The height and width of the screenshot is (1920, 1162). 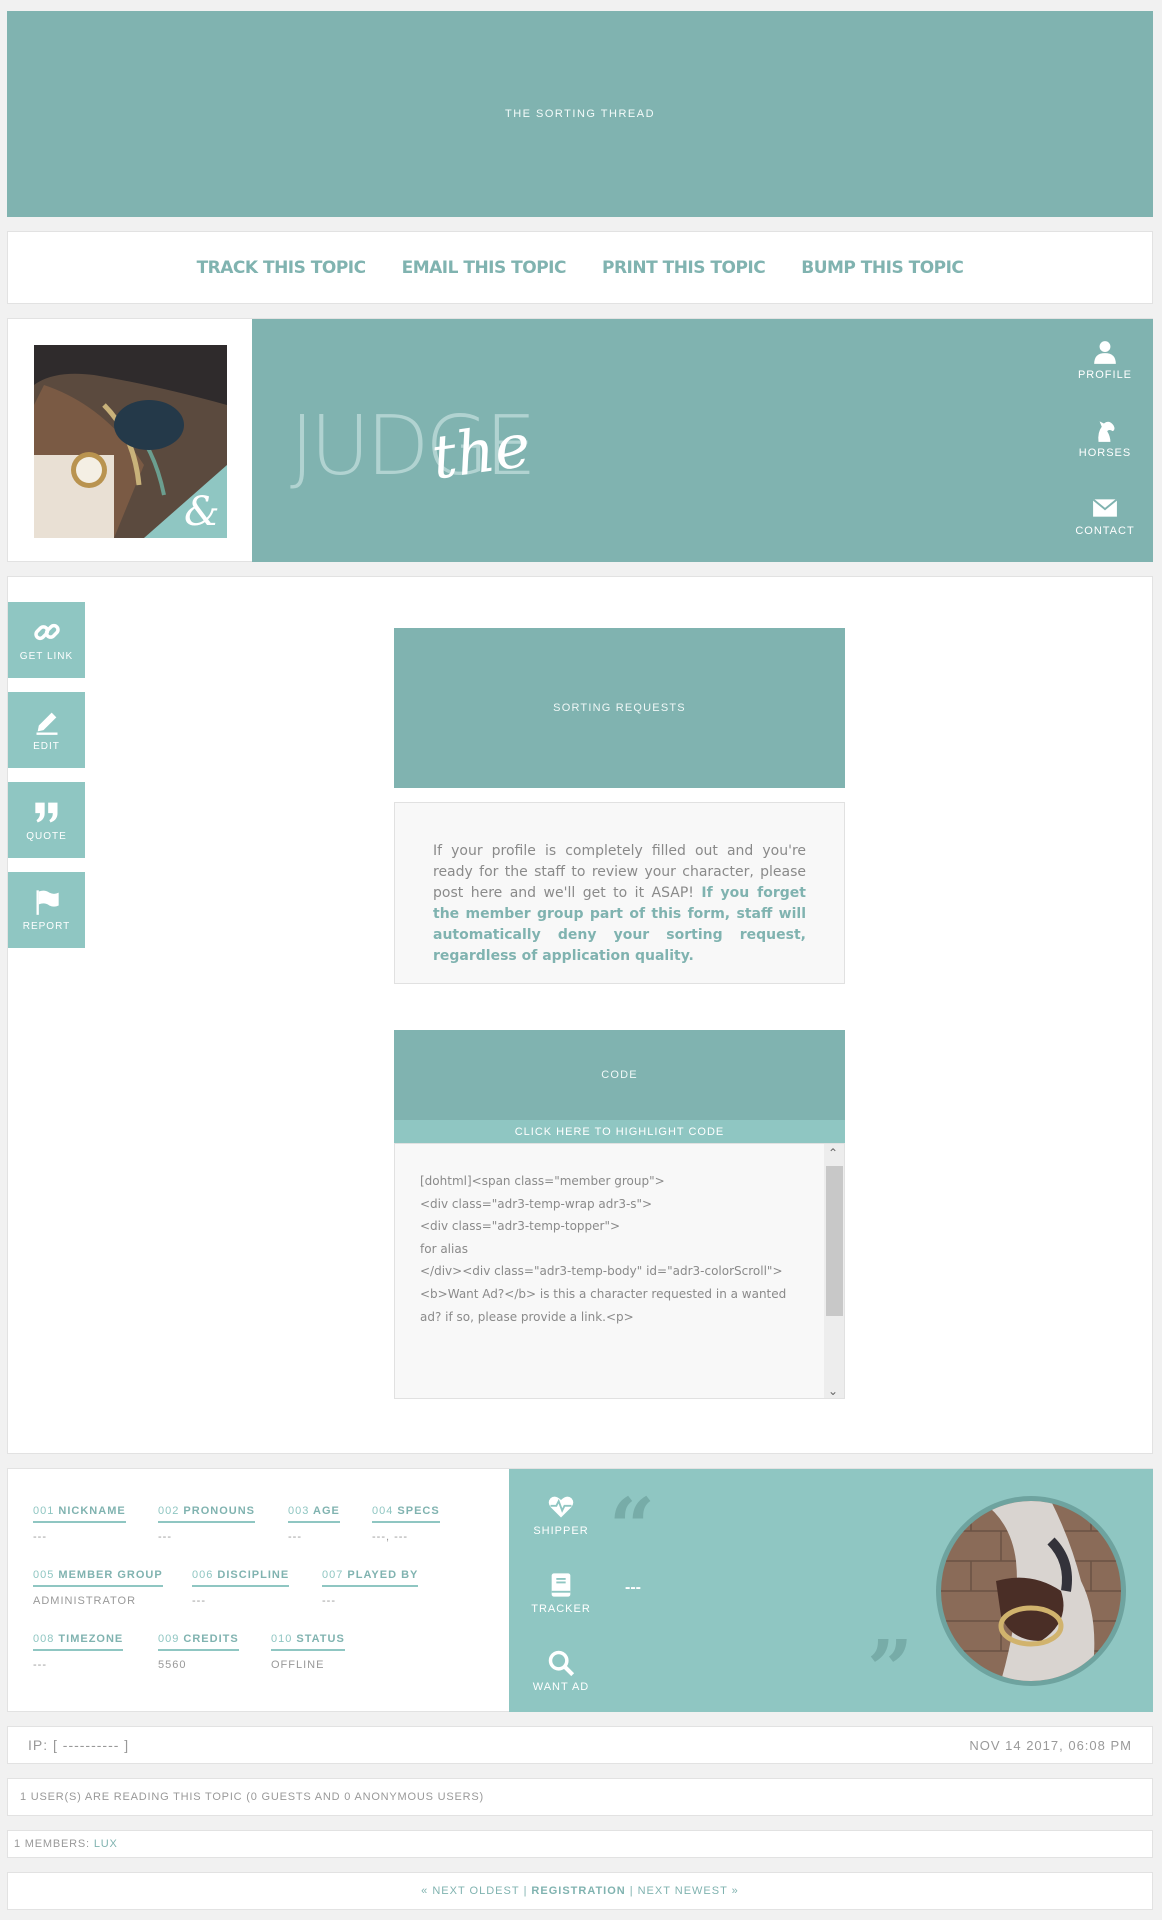 I want to click on close-quote-icon: ”, so click(x=890, y=1669).